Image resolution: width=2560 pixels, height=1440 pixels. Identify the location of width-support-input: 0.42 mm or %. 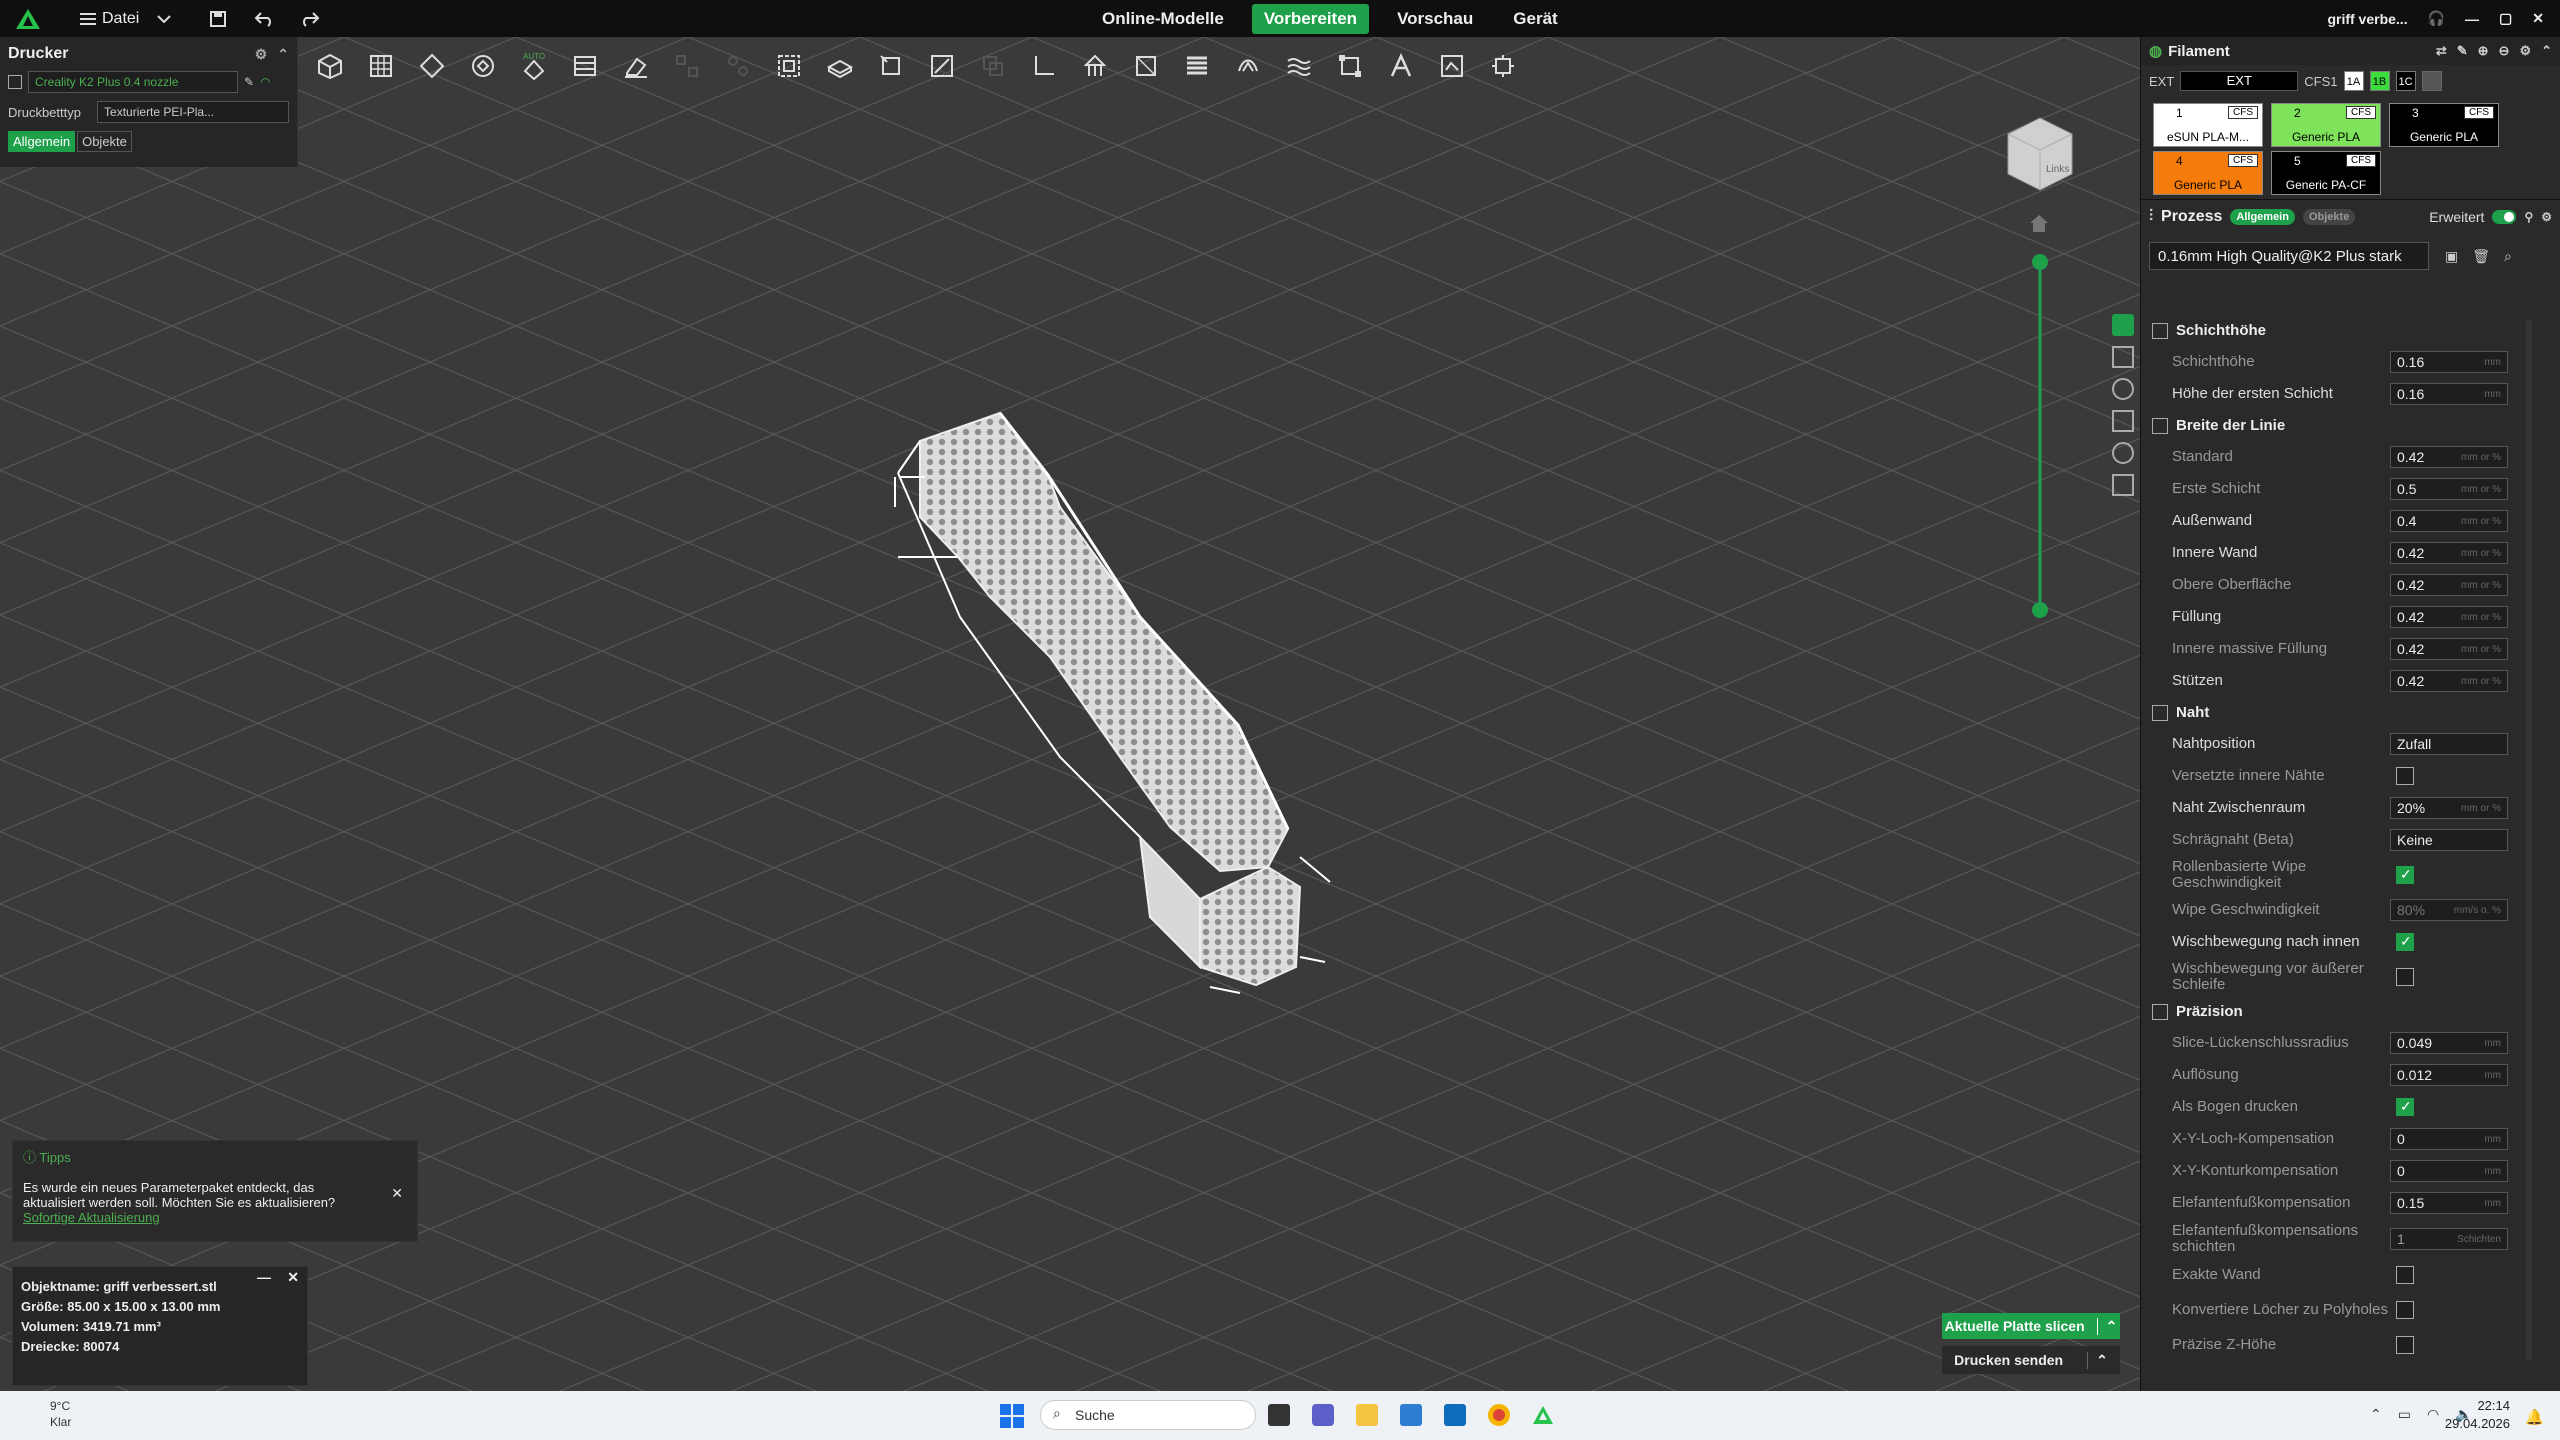
(2449, 681).